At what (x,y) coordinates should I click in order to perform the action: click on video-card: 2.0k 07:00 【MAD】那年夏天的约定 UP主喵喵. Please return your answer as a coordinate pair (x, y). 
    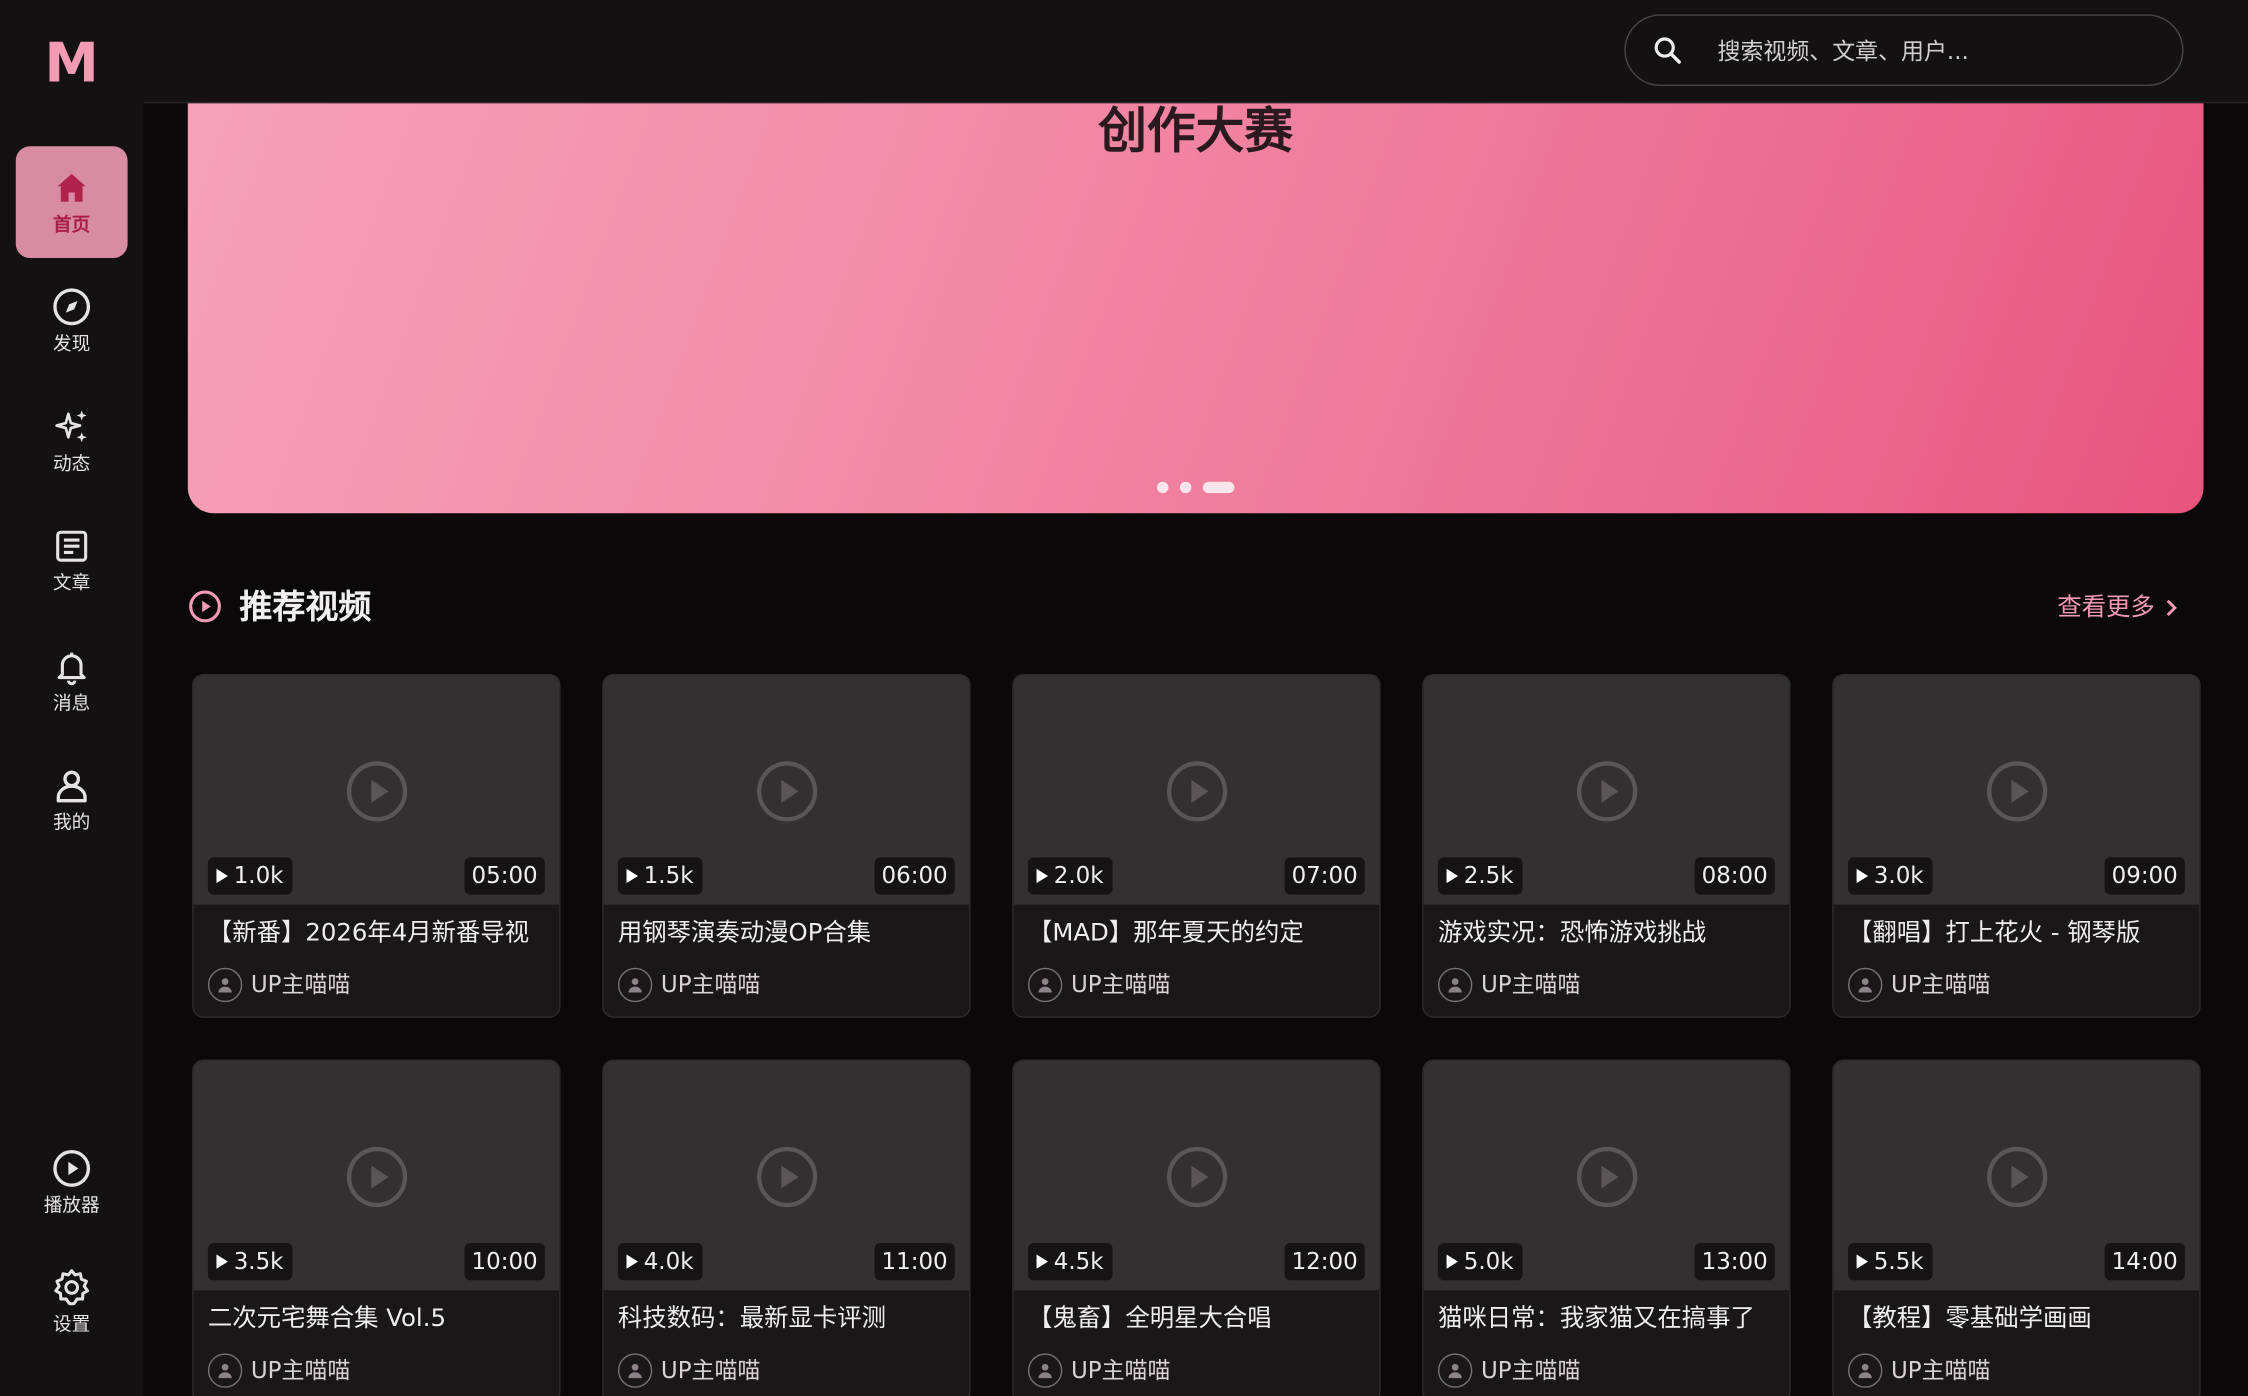
    Looking at the image, I should click on (1196, 845).